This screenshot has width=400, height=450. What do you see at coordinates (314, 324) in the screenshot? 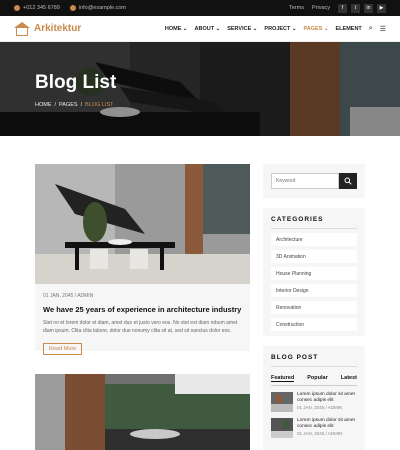
I see `category-construction: Construction` at bounding box center [314, 324].